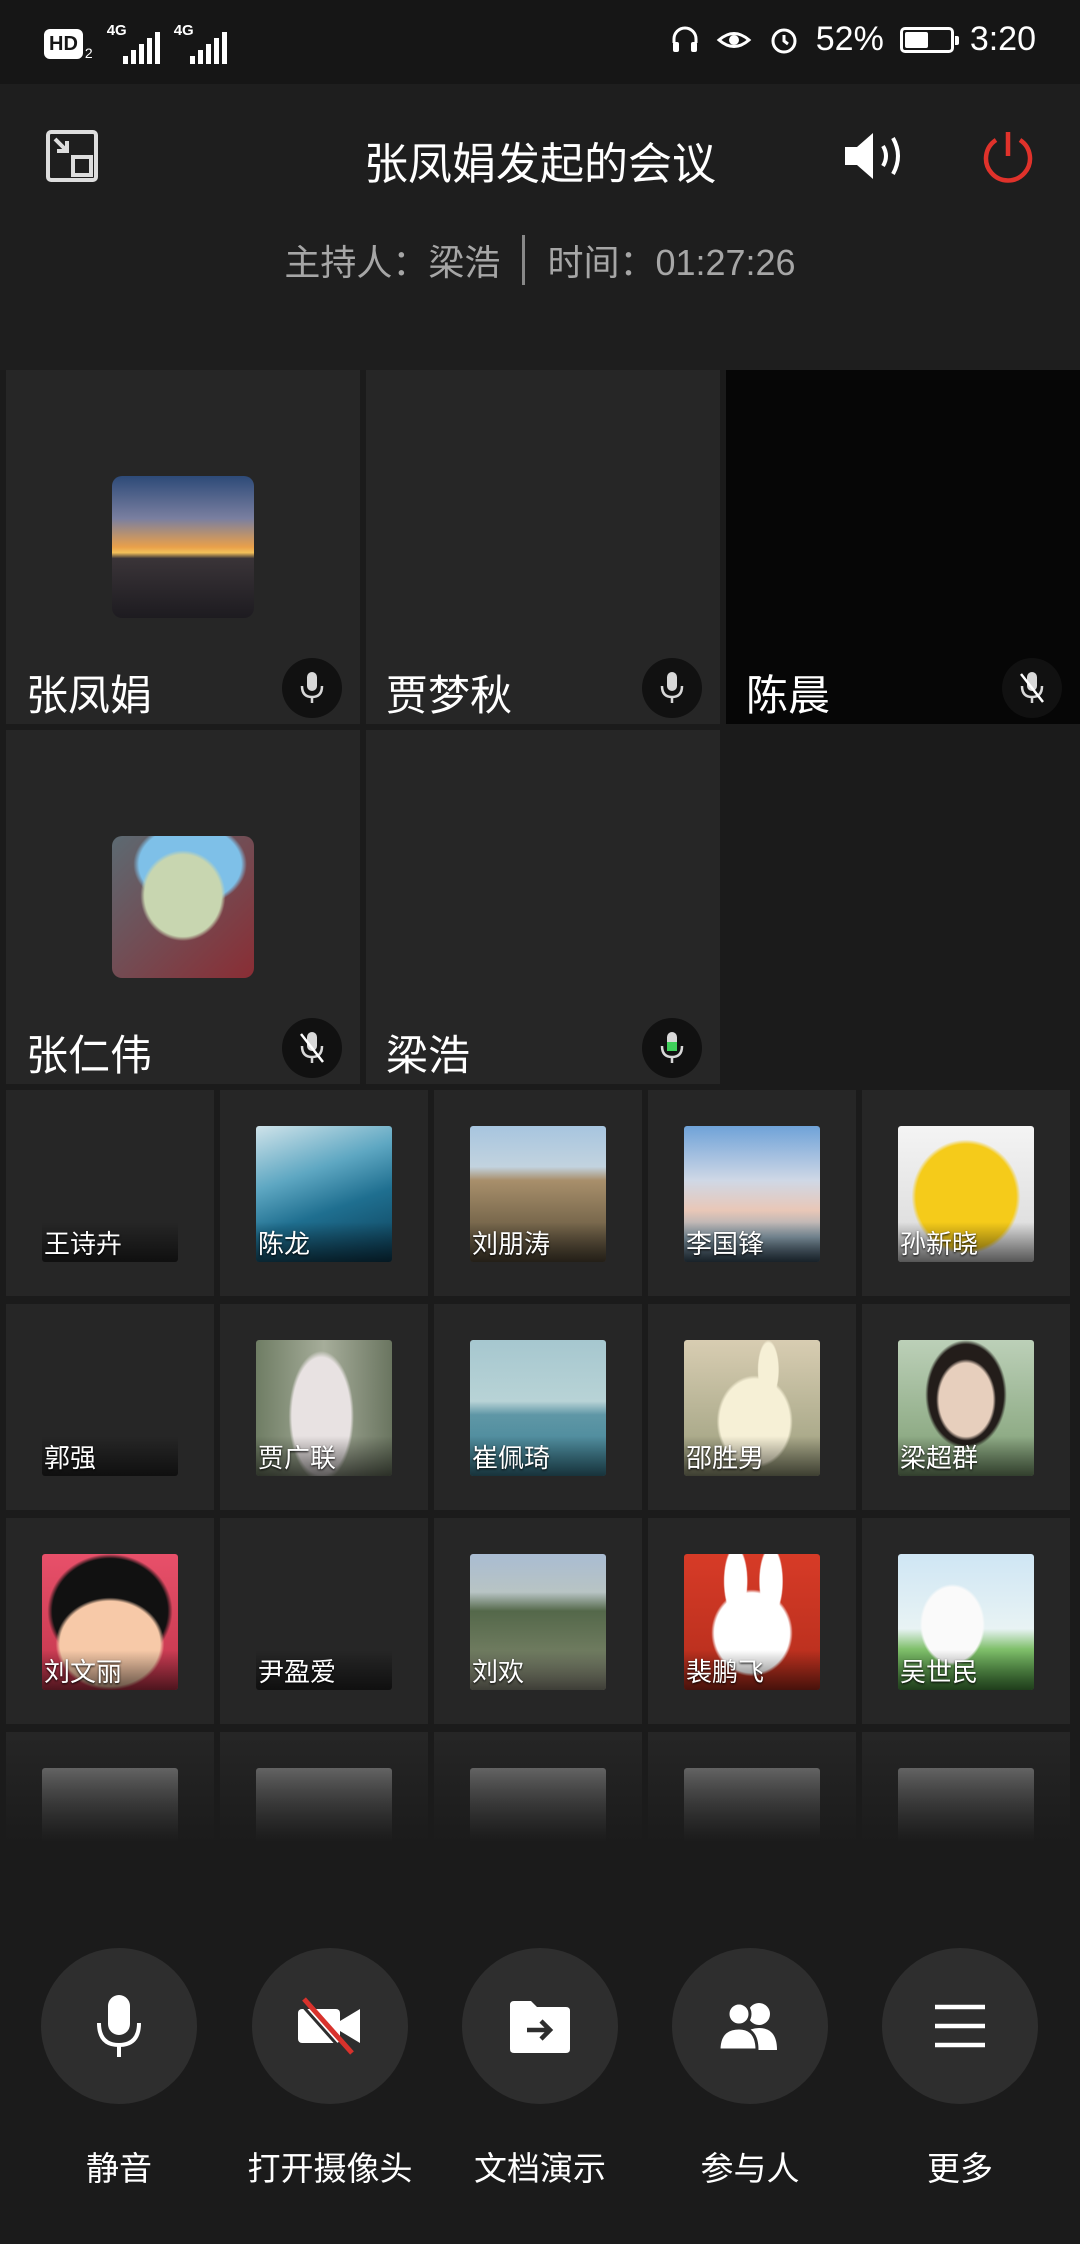  What do you see at coordinates (297, 1672) in the screenshot?
I see `participant-name: 尹盈爱` at bounding box center [297, 1672].